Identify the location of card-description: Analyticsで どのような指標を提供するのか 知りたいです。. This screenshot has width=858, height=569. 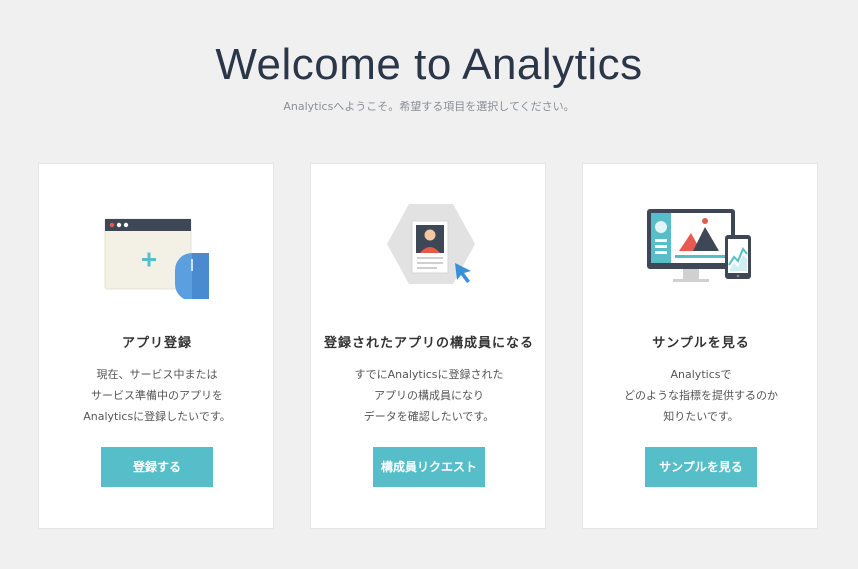
(701, 395).